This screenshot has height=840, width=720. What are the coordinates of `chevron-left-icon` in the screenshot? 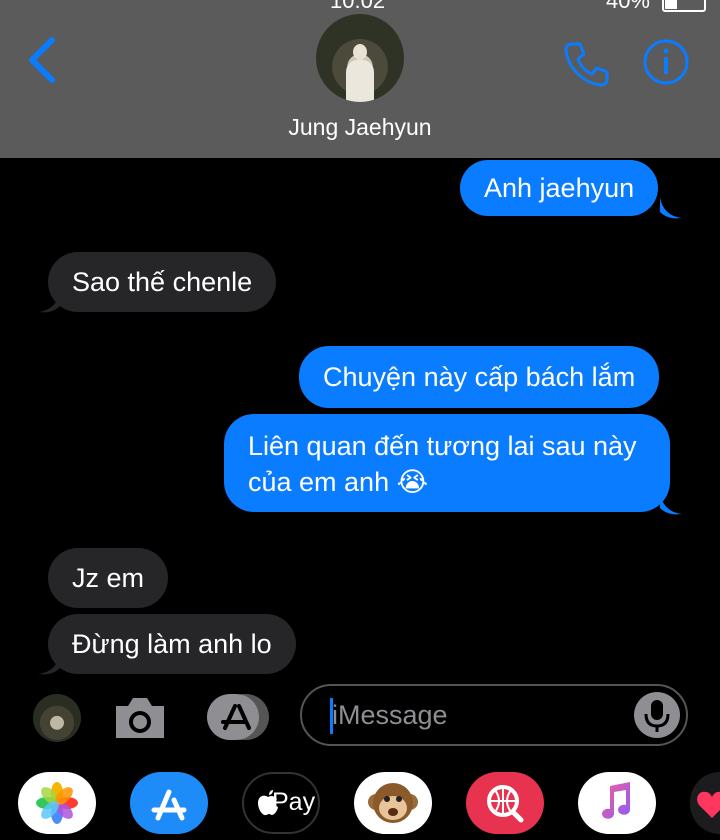 It's located at (42, 60).